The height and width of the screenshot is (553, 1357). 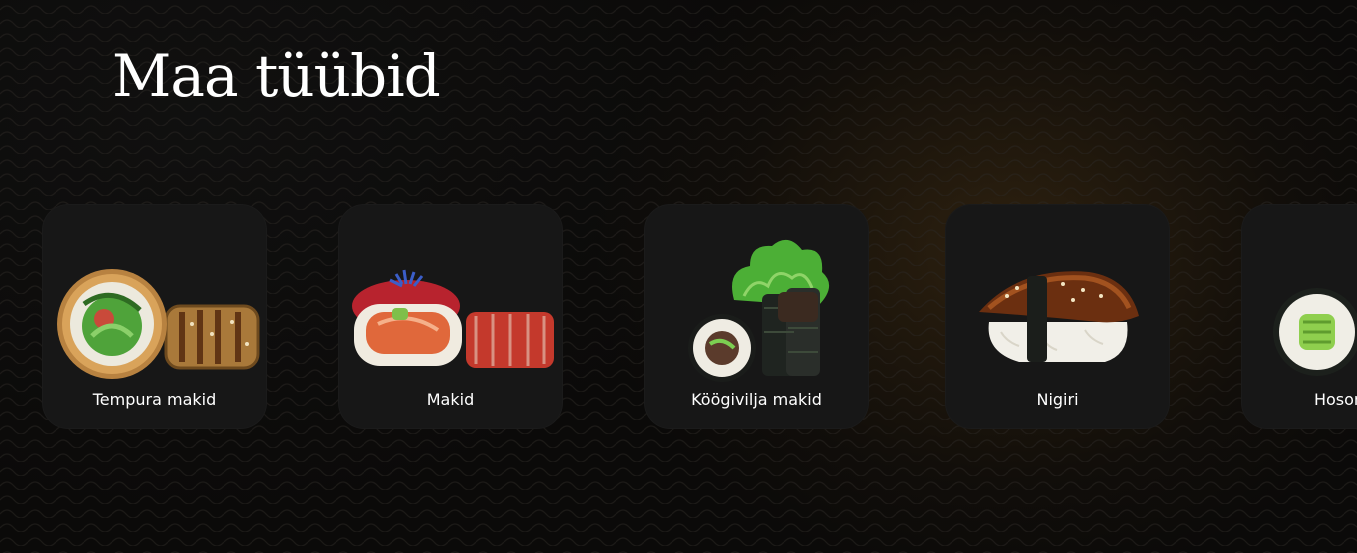 I want to click on tempura-maki-image, so click(x=158, y=324).